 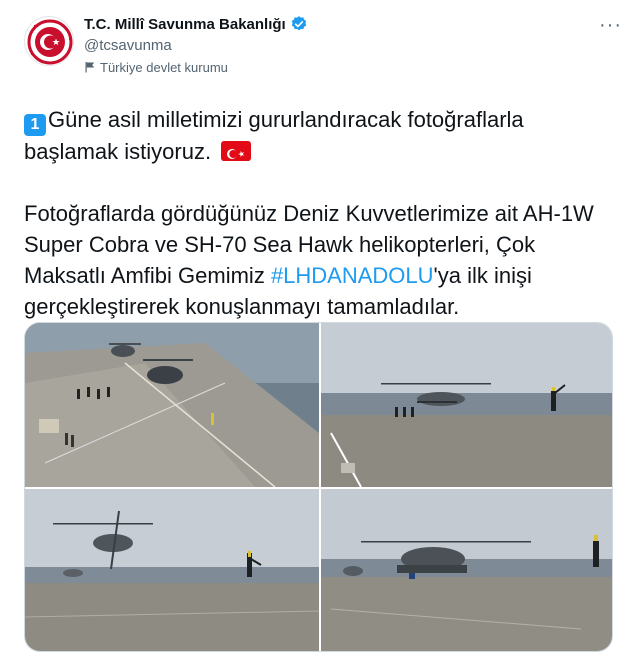 What do you see at coordinates (90, 67) in the screenshot?
I see `flag-icon` at bounding box center [90, 67].